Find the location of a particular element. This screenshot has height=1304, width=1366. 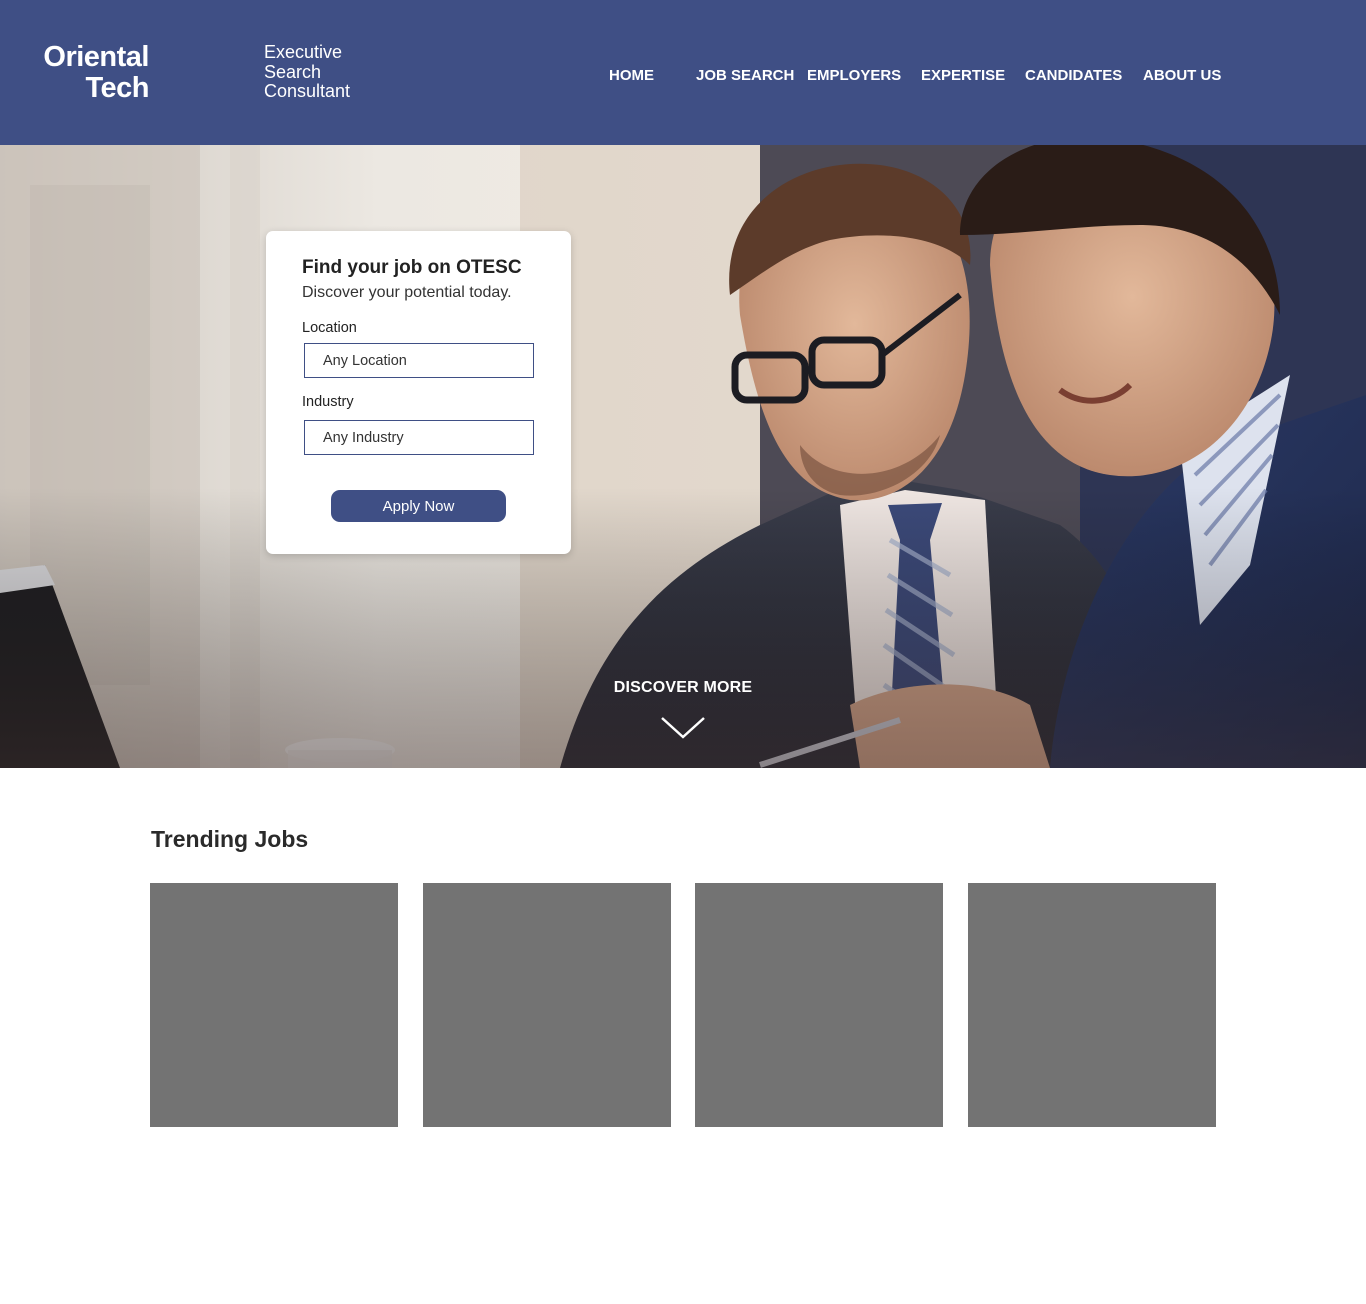

nav-expertise: EXPERTISE is located at coordinates (963, 76).